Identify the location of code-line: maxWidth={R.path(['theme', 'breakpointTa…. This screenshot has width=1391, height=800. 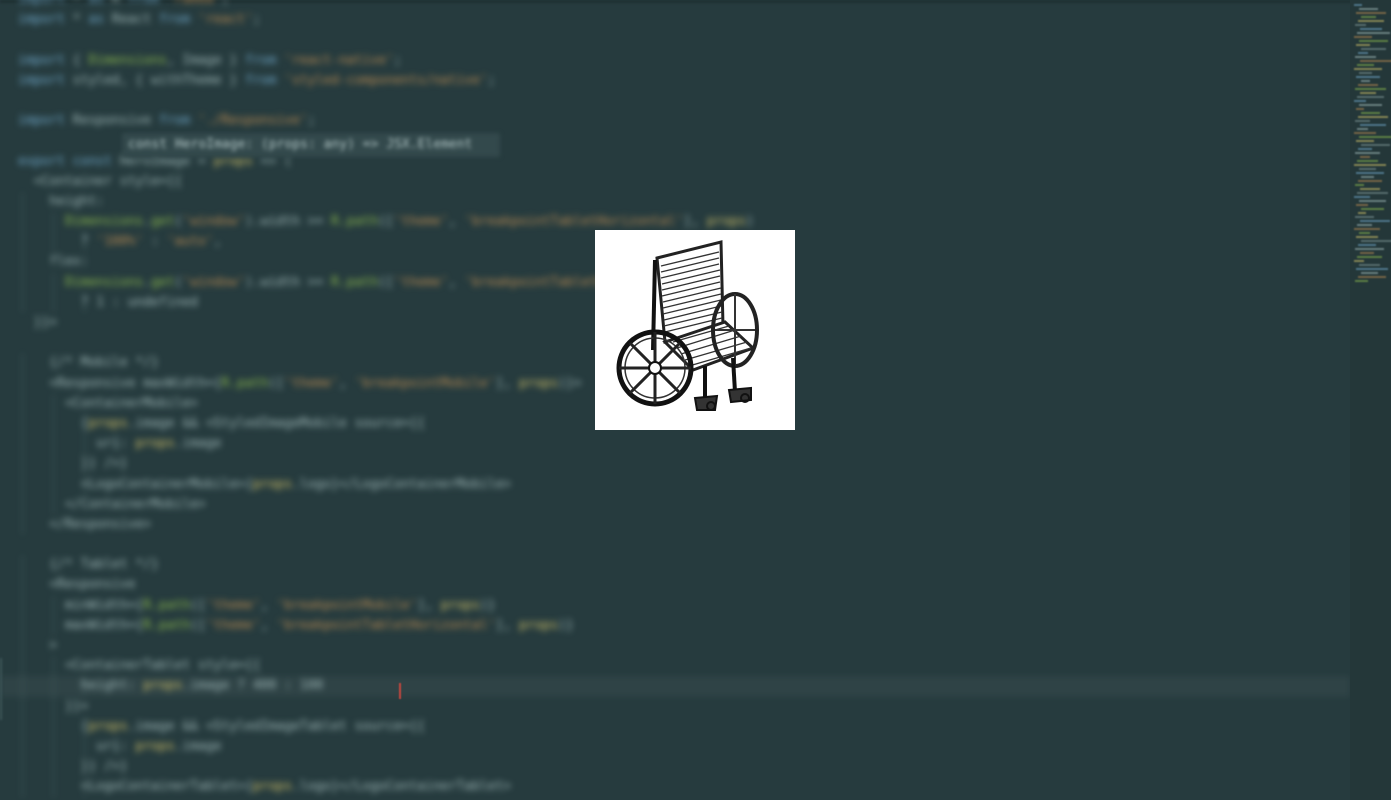
(675, 625).